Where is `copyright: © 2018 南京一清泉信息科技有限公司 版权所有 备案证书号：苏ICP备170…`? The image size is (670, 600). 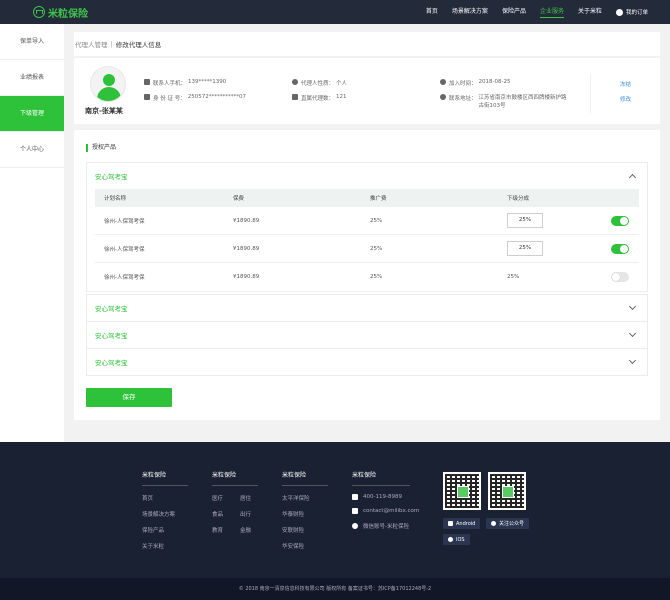 copyright: © 2018 南京一清泉信息科技有限公司 版权所有 备案证书号：苏ICP备170… is located at coordinates (335, 589).